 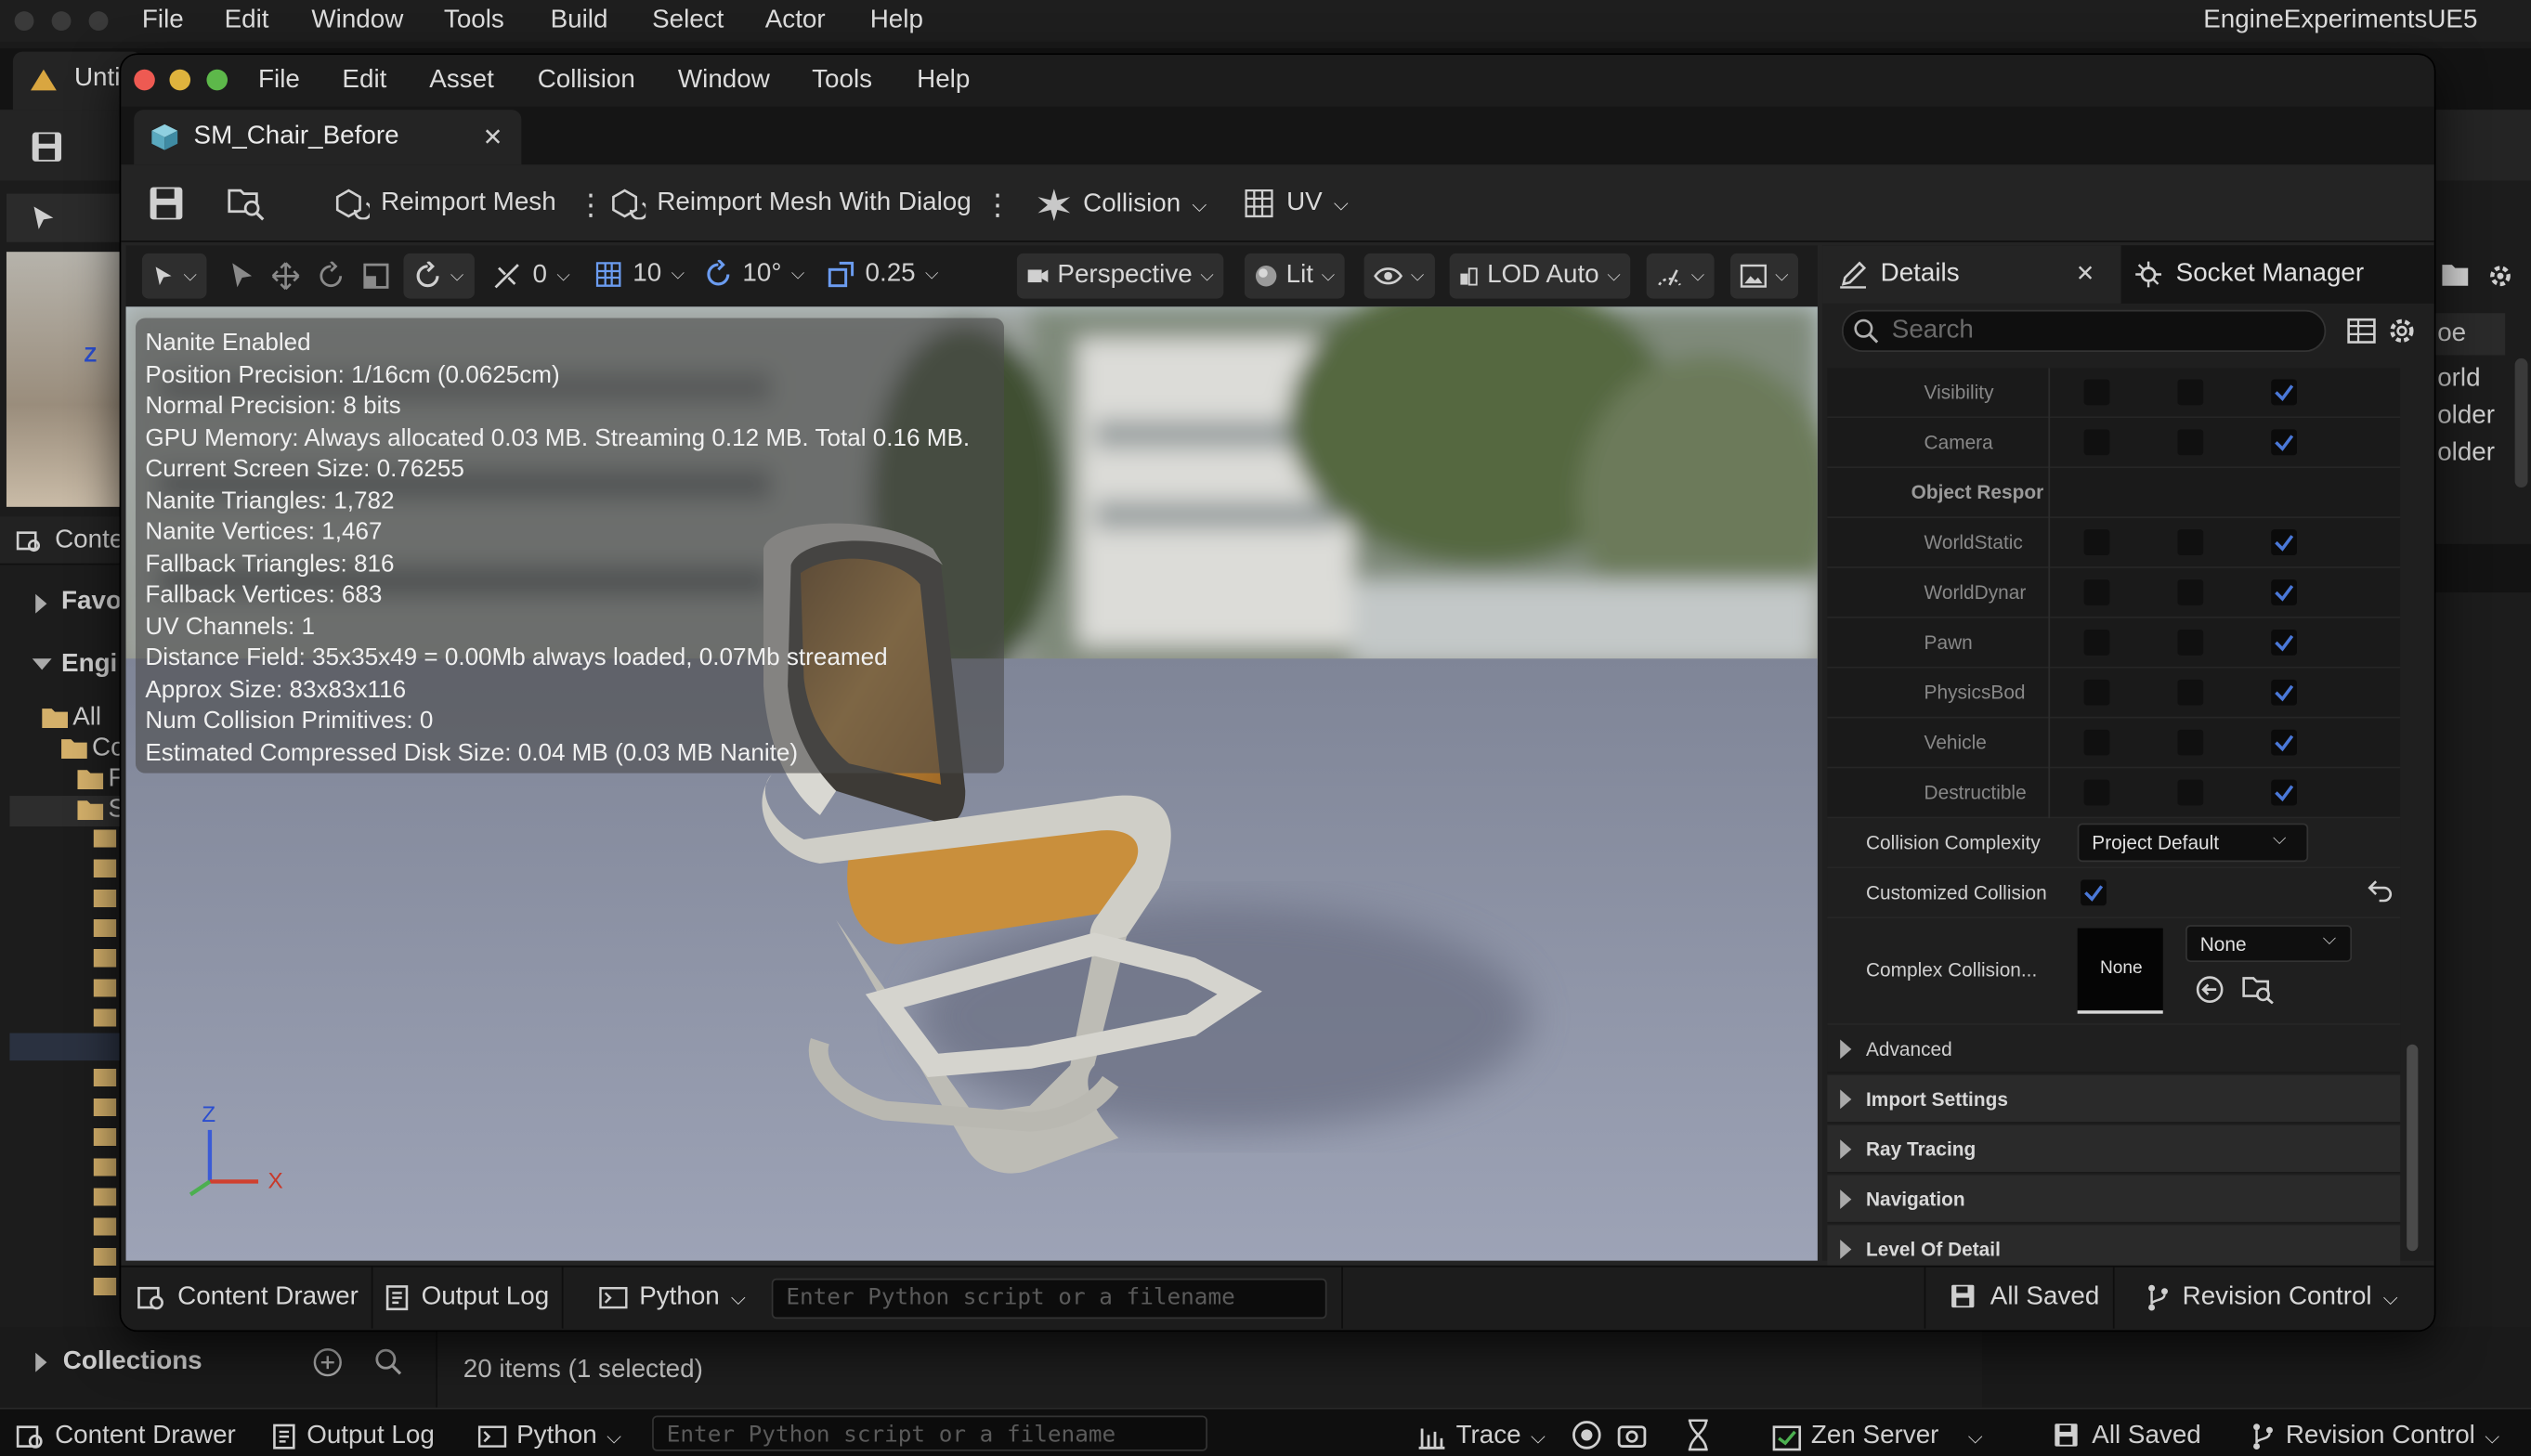 I want to click on close-details-icon: ✕, so click(x=2085, y=274).